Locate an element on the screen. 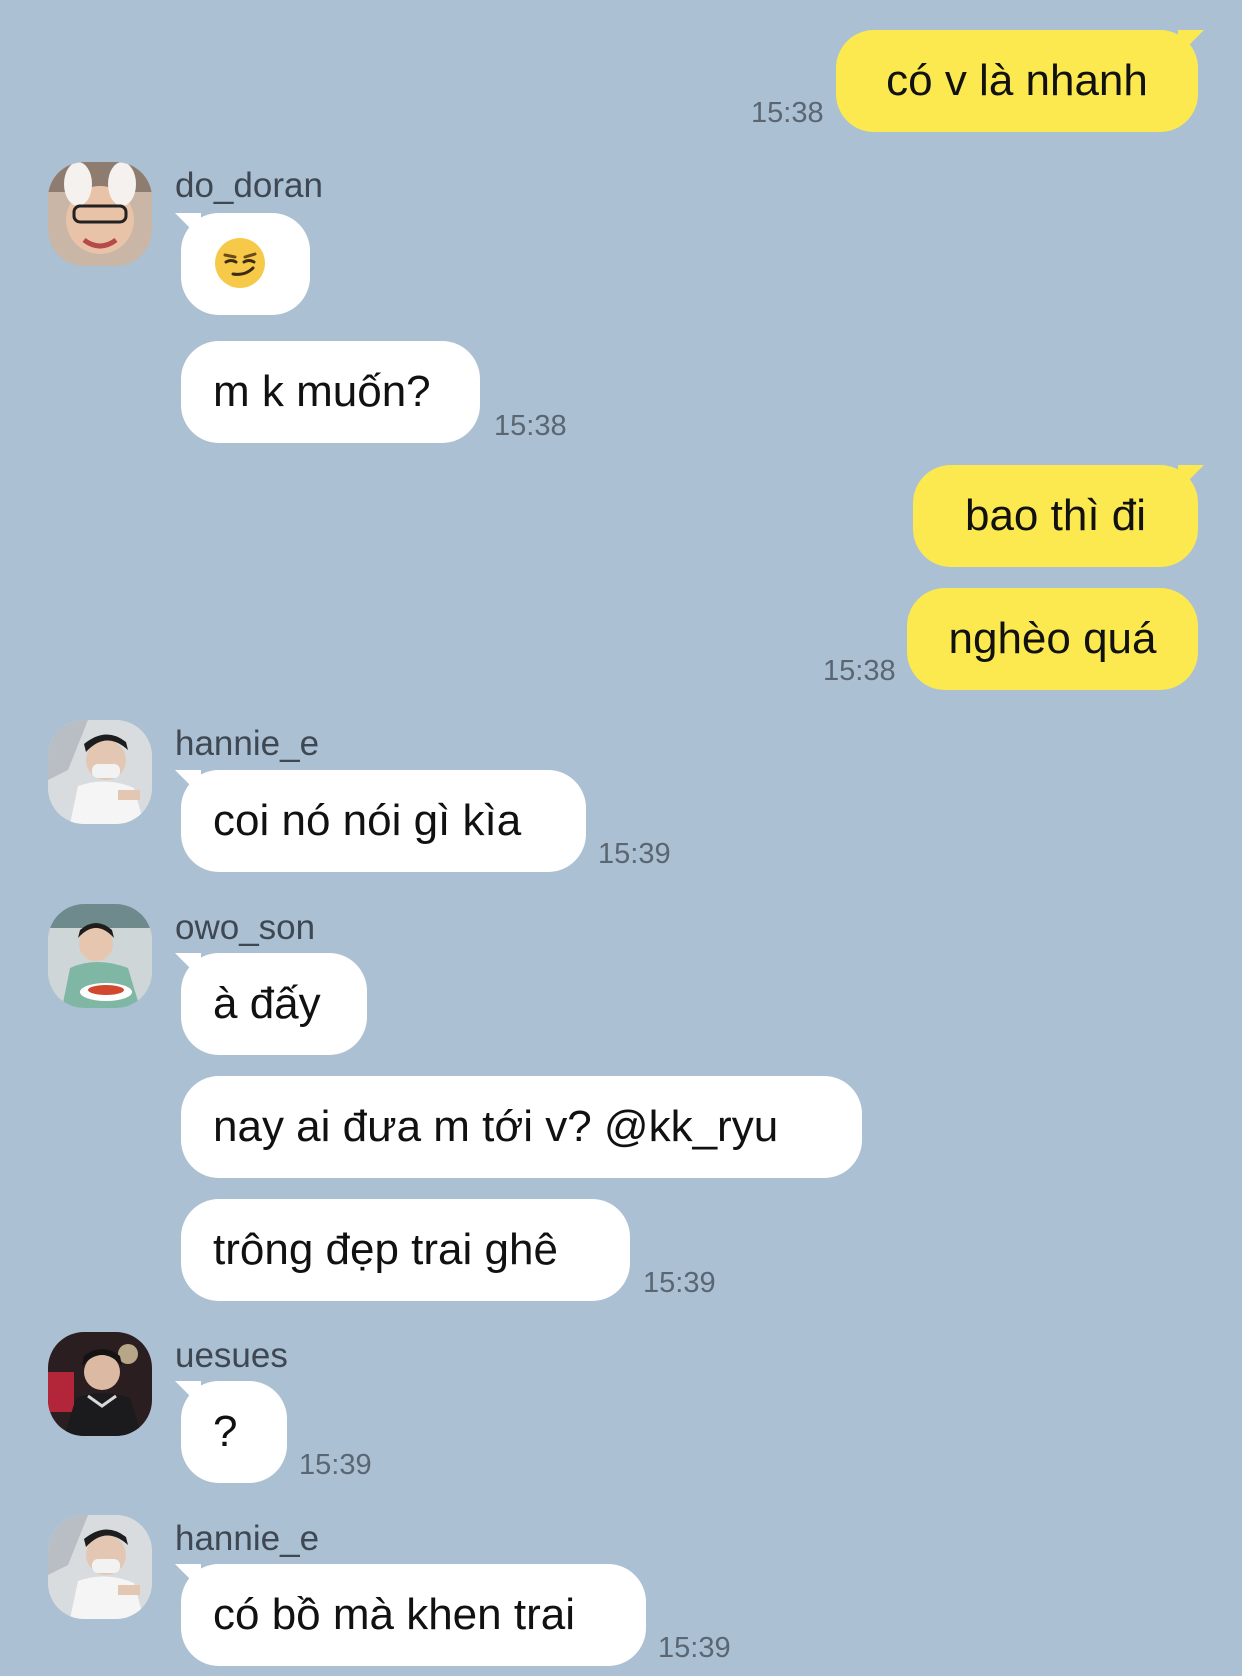 This screenshot has height=1676, width=1242. message-bubble-incoming: coi nó nói gì kìa is located at coordinates (380, 821).